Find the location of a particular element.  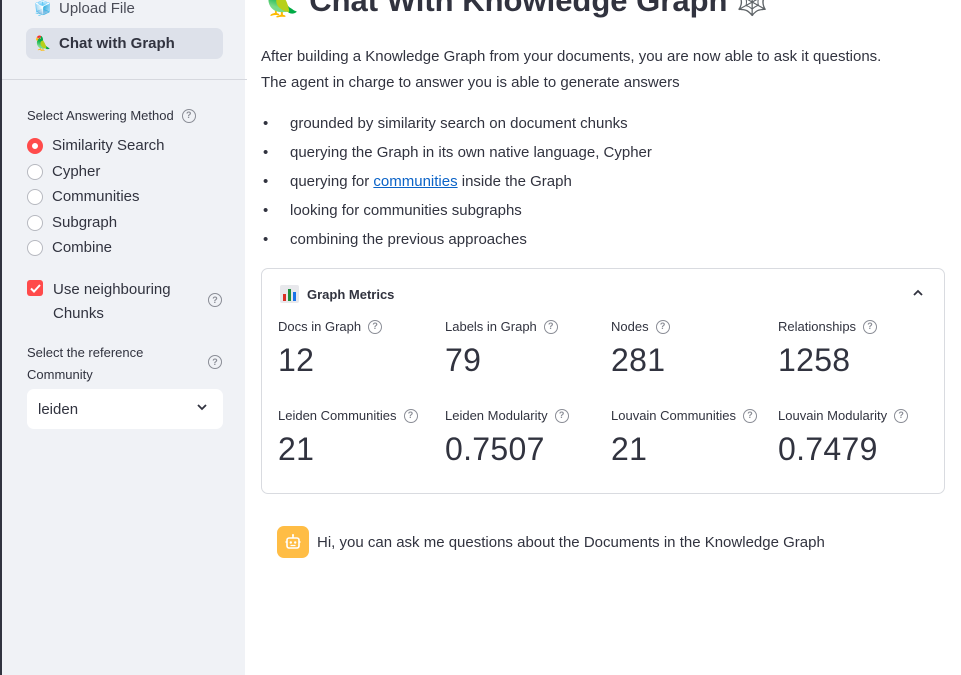

nav-chat-with-graph: 🦜 Chat with Graph is located at coordinates (124, 43).